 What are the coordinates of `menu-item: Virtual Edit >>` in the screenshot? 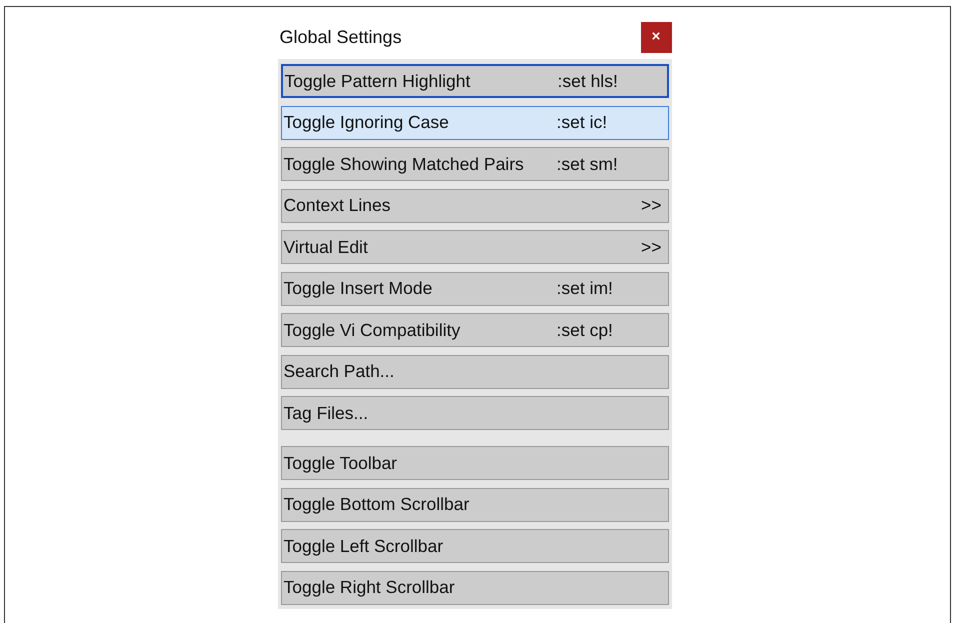 It's located at (474, 247).